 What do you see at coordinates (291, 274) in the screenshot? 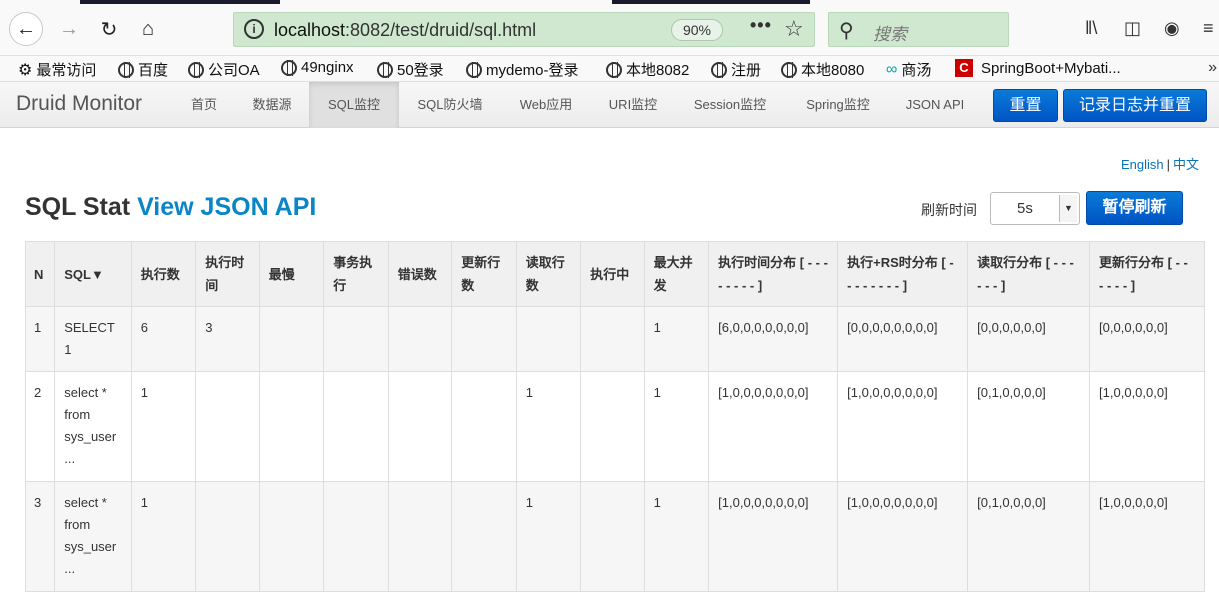
I see `col-header: 最慢` at bounding box center [291, 274].